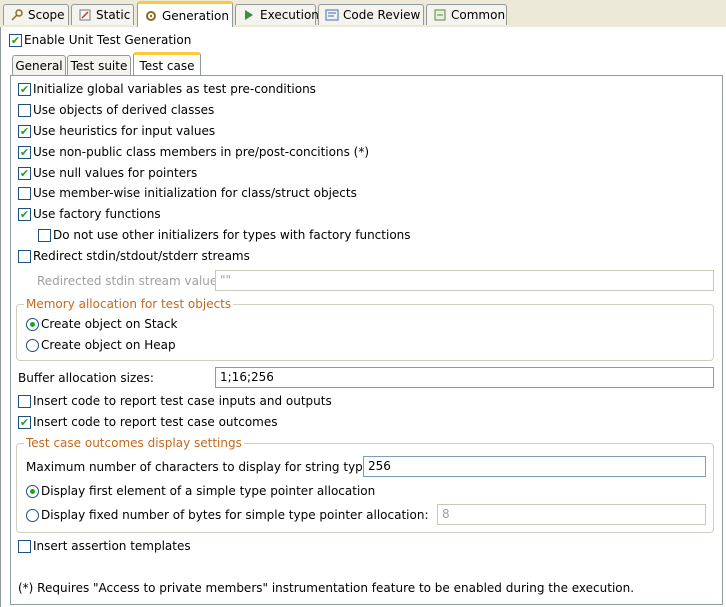  Describe the element at coordinates (46, 15) in the screenshot. I see `tab-scope-label: Scope` at that location.